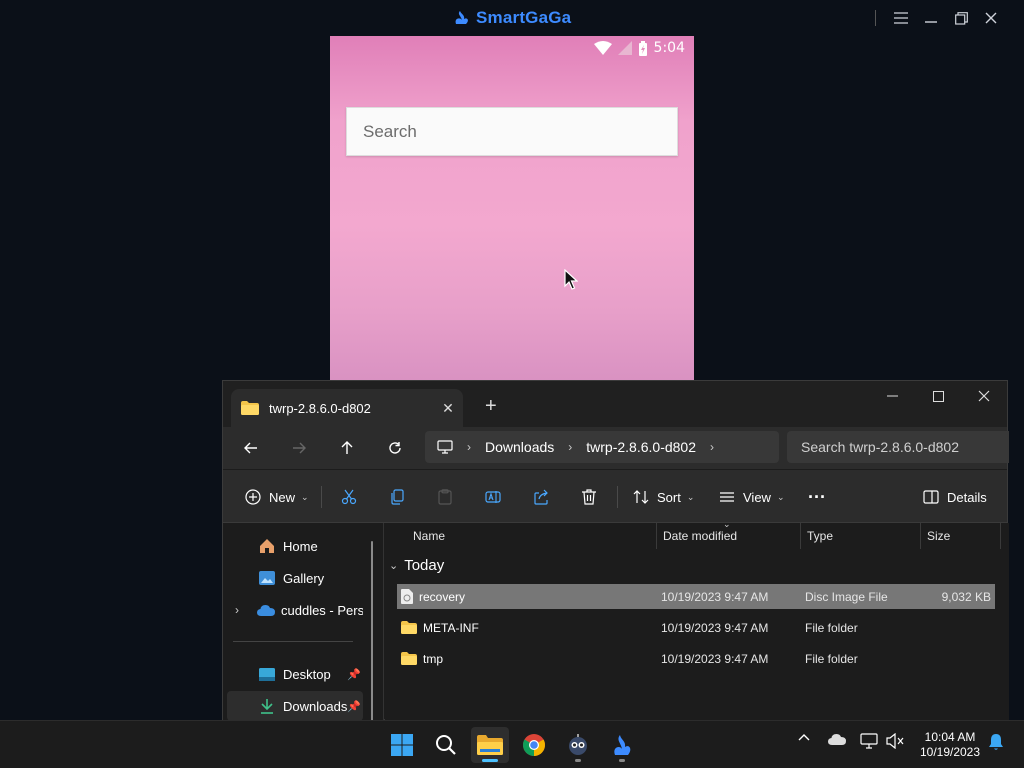 The image size is (1024, 768). Describe the element at coordinates (578, 745) in the screenshot. I see `robot-app-icon` at that location.